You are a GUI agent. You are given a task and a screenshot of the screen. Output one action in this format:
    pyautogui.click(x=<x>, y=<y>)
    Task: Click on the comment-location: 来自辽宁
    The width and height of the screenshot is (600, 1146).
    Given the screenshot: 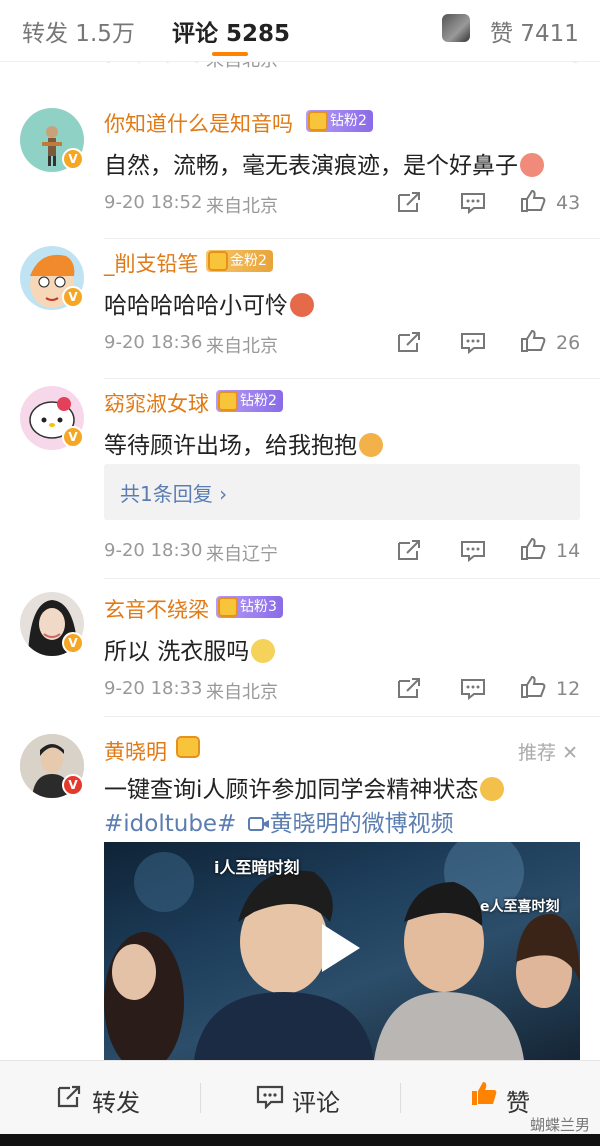 What is the action you would take?
    pyautogui.click(x=242, y=554)
    